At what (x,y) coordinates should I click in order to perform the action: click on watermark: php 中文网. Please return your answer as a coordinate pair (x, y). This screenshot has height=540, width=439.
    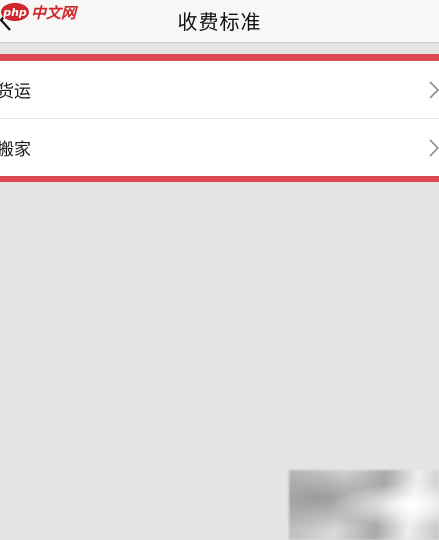
    Looking at the image, I should click on (38, 12).